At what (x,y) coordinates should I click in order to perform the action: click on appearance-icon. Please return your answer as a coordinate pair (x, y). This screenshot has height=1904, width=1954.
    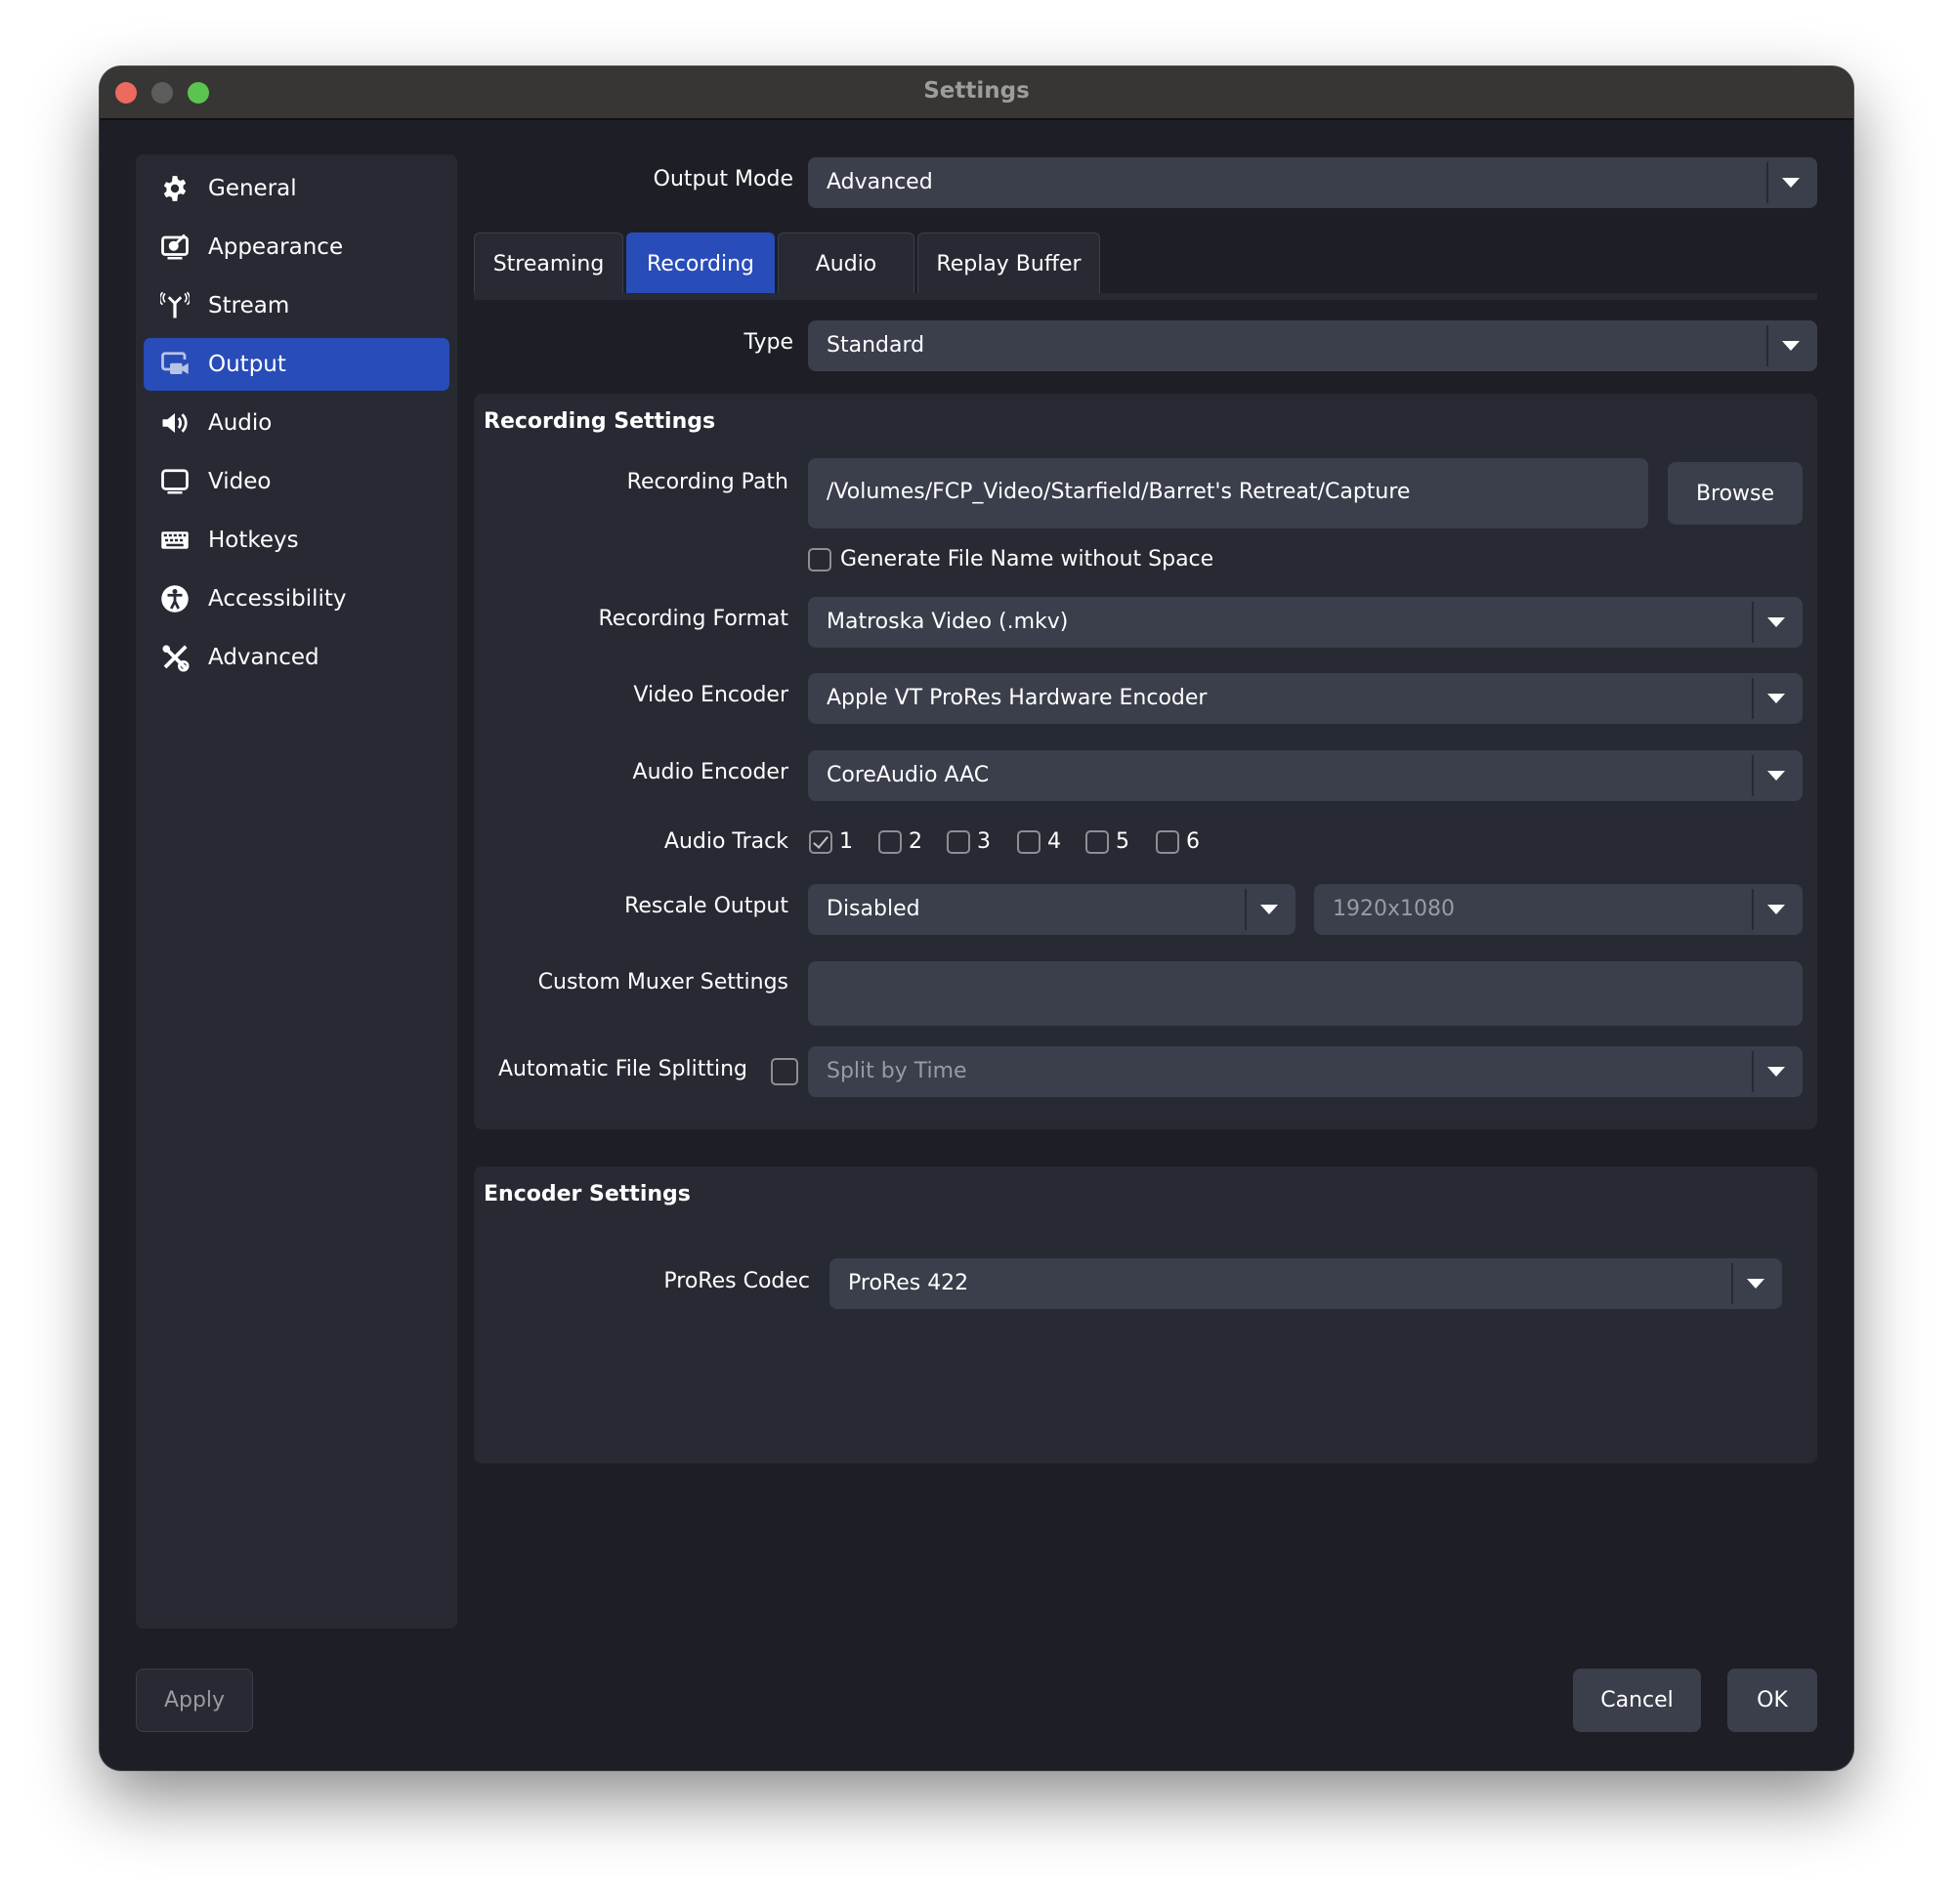
    Looking at the image, I should click on (174, 247).